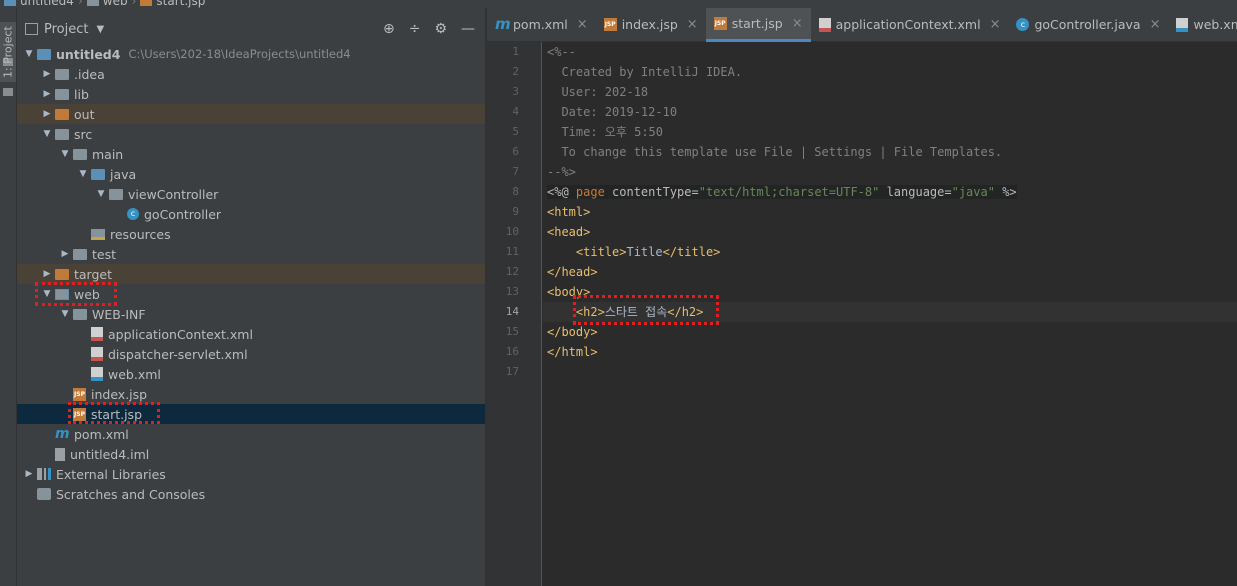 The image size is (1237, 586). Describe the element at coordinates (97, 374) in the screenshot. I see `web-xml-icon` at that location.